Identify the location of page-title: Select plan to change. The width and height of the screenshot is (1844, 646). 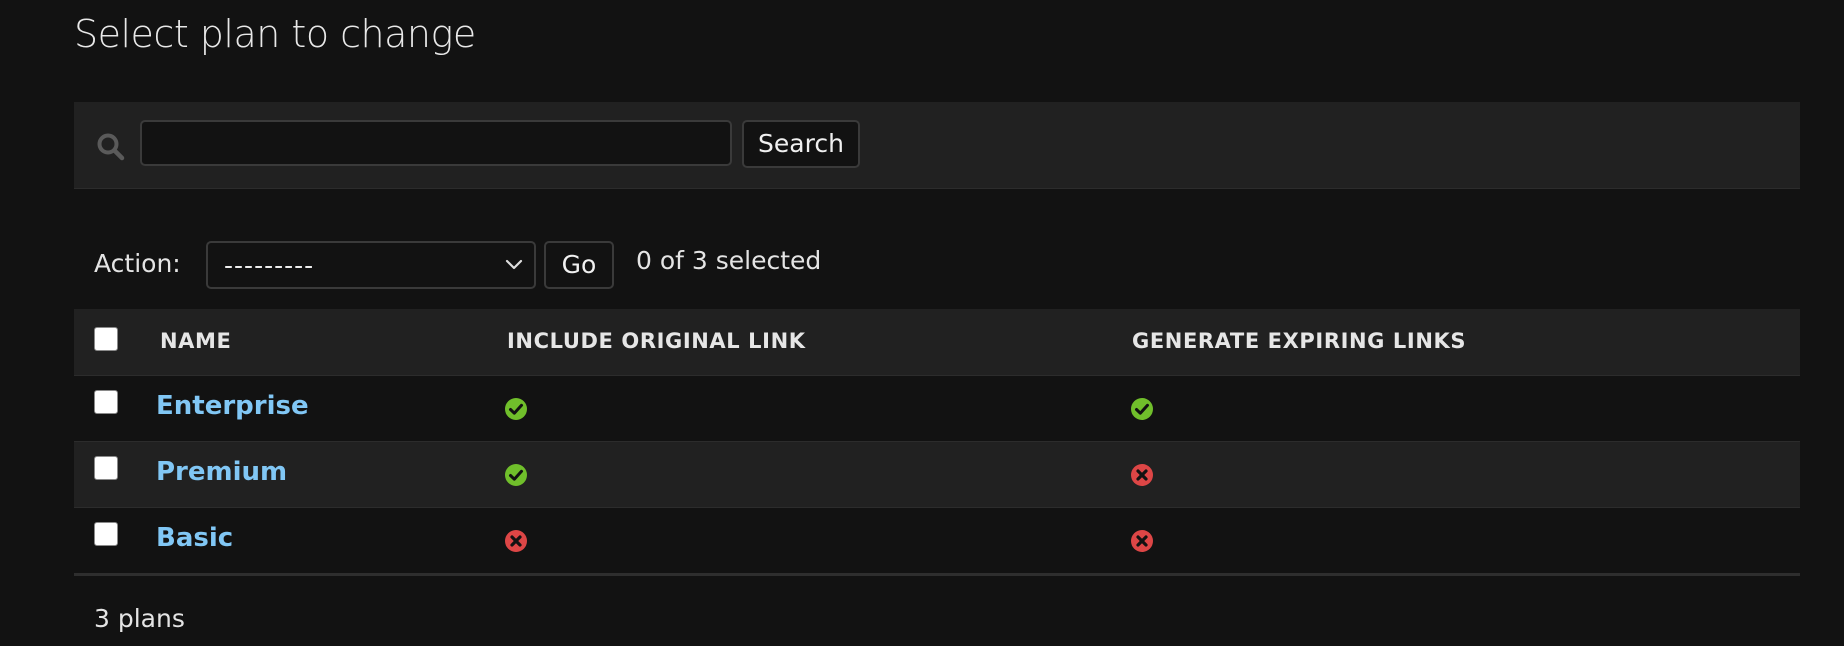
(275, 34).